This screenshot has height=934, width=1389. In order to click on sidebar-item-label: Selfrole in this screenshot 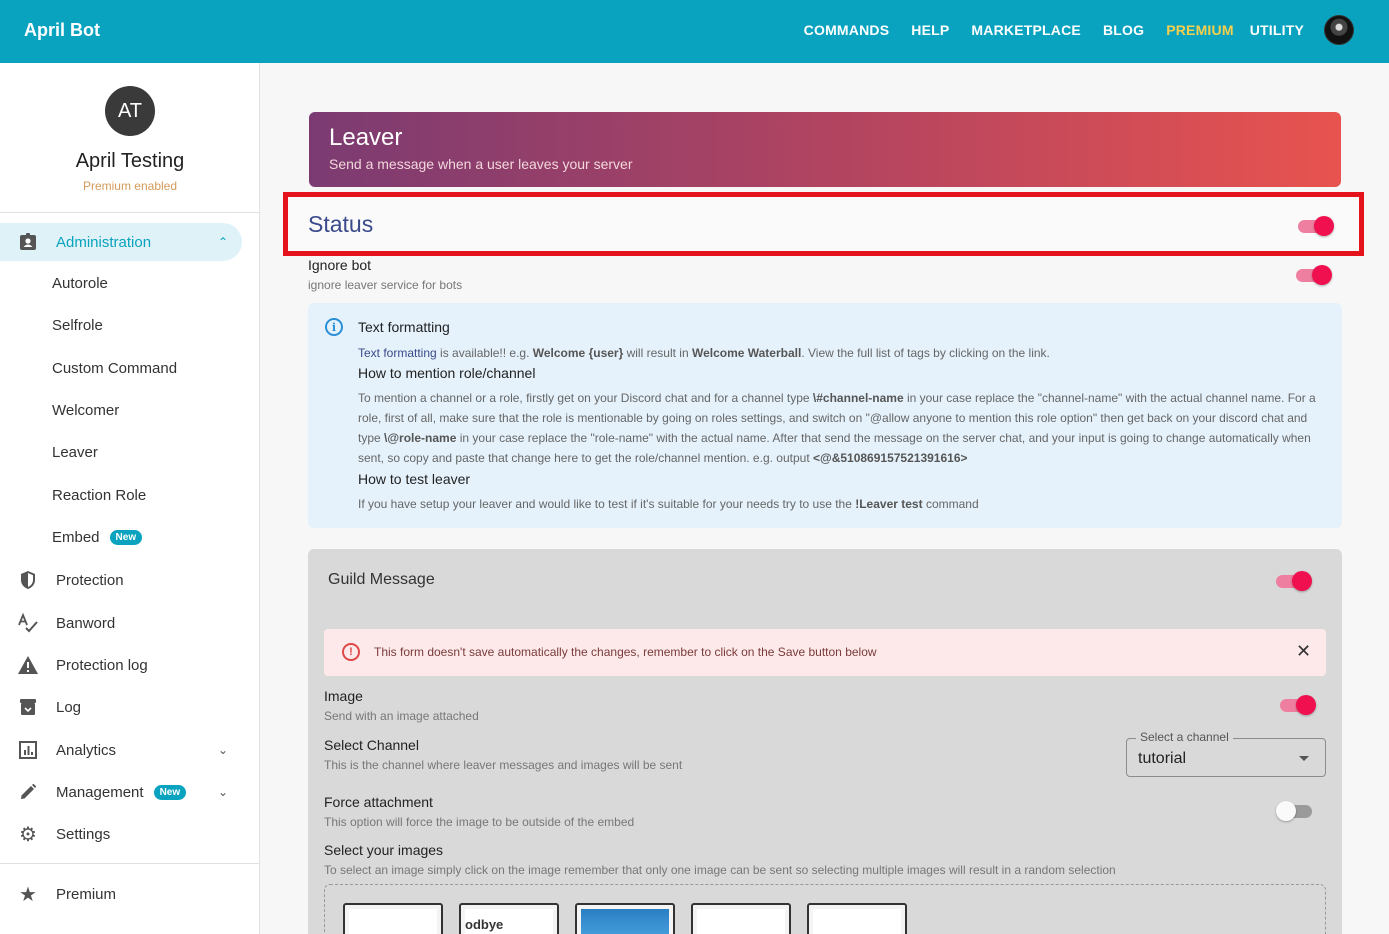, I will do `click(77, 325)`.